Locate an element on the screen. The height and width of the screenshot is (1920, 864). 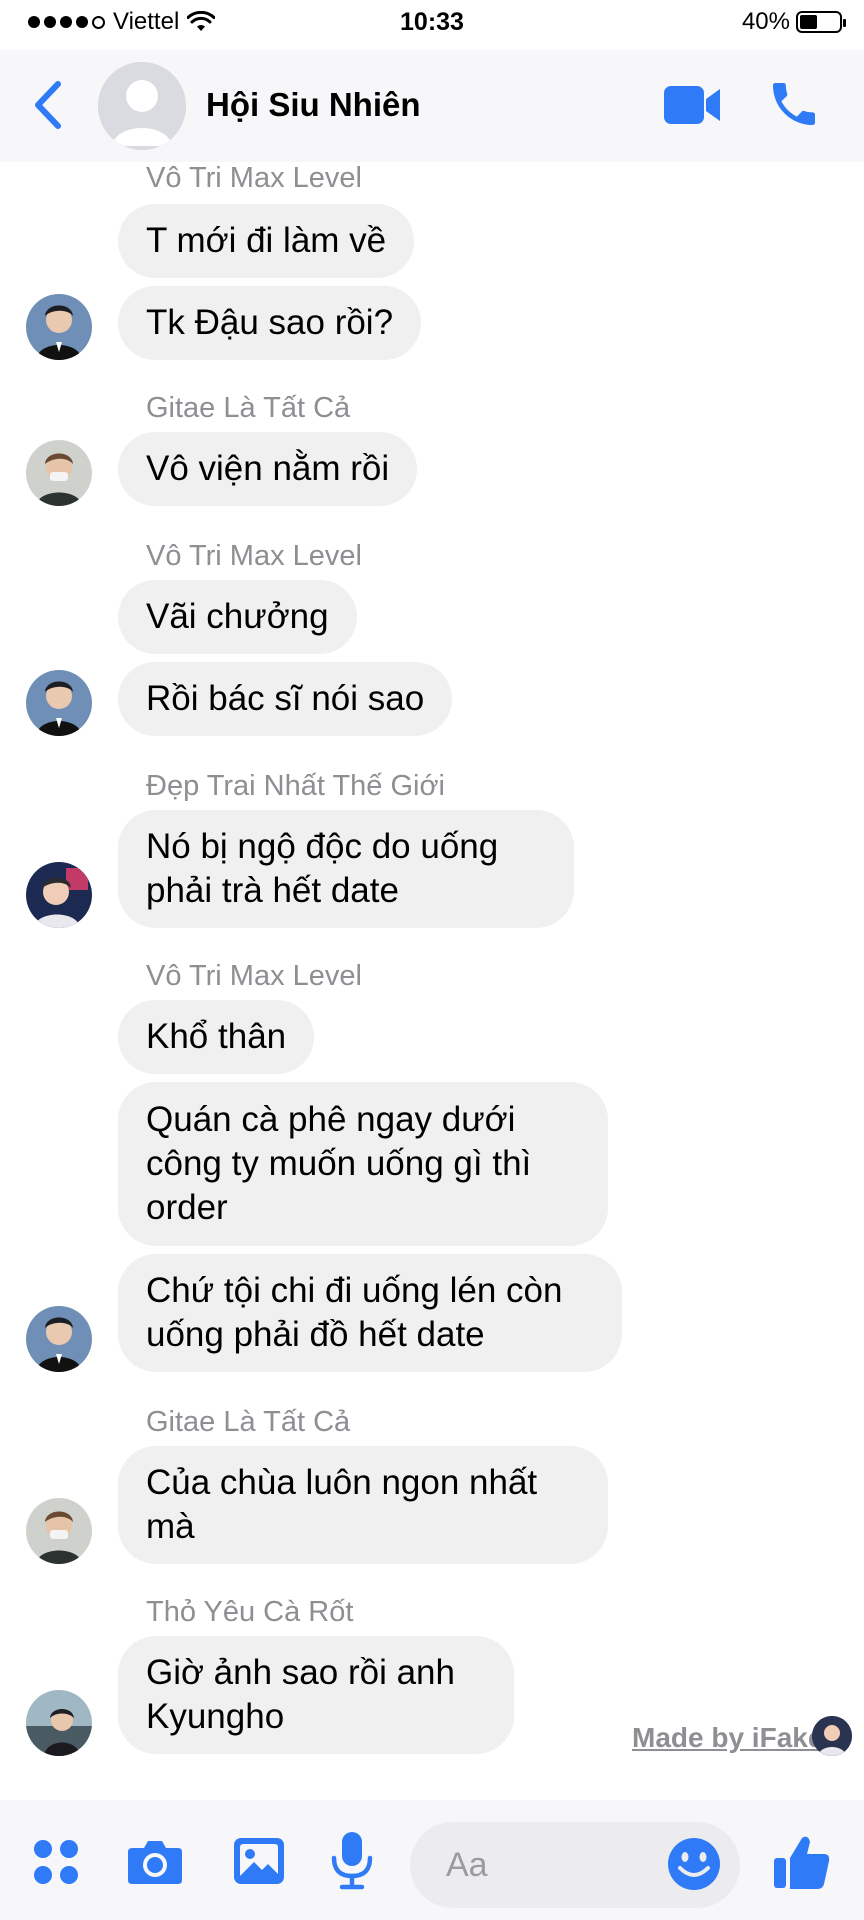
message-bubble: Tk Đậu sao rồi? is located at coordinates (270, 323).